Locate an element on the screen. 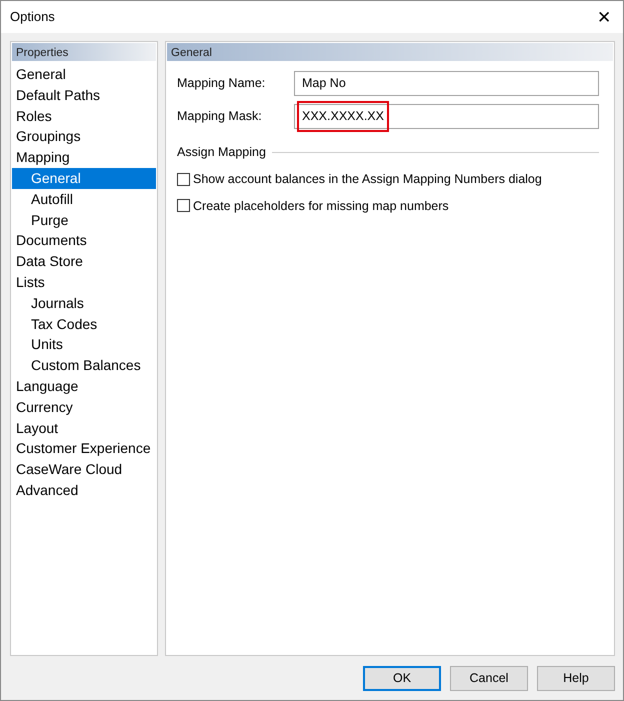 This screenshot has height=701, width=624. tree-item: Customer Experience is located at coordinates (84, 449).